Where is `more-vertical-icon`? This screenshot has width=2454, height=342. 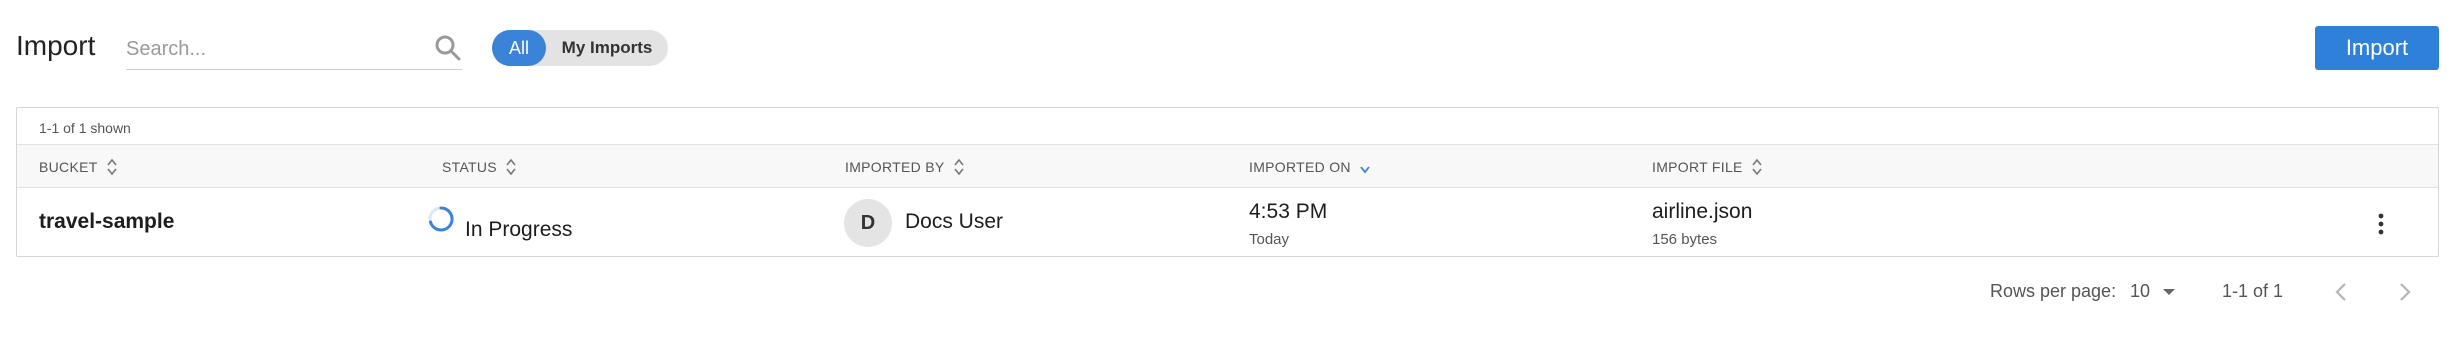 more-vertical-icon is located at coordinates (2381, 224).